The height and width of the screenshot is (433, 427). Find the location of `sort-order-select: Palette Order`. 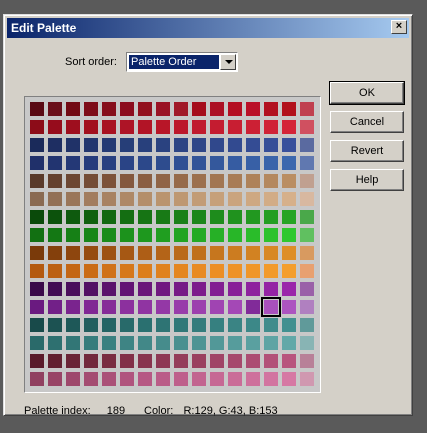

sort-order-select: Palette Order is located at coordinates (182, 62).